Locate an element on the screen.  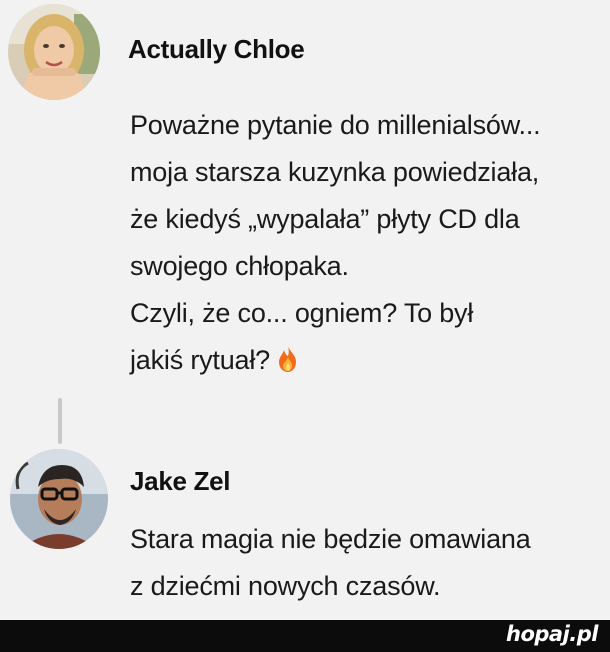
author-name: Jake Zel is located at coordinates (180, 481).